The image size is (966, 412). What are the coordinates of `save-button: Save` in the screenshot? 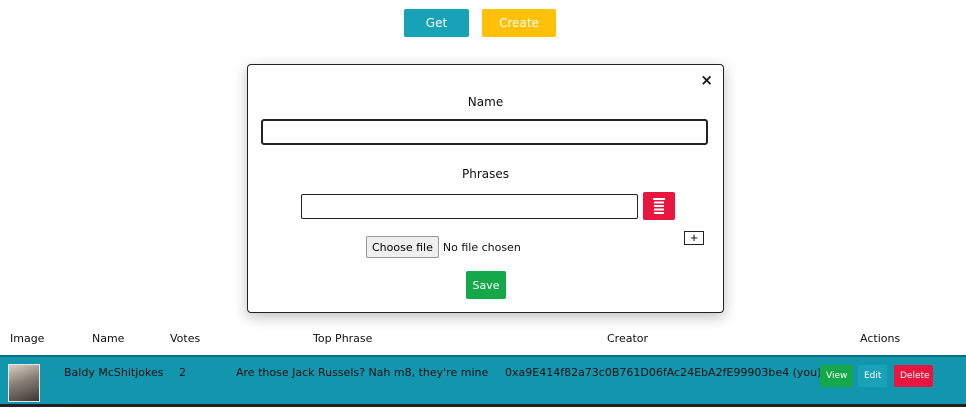 It's located at (486, 285).